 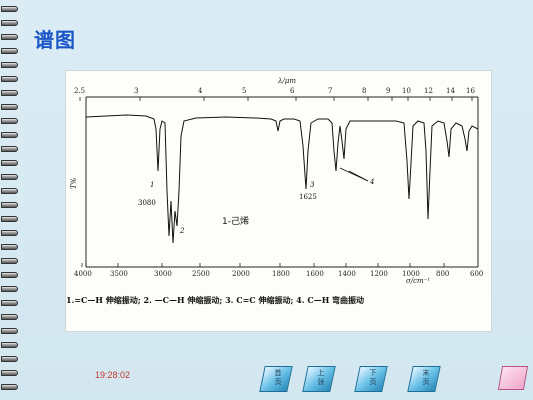 What do you see at coordinates (312, 185) in the screenshot?
I see `peak-3-number: 3` at bounding box center [312, 185].